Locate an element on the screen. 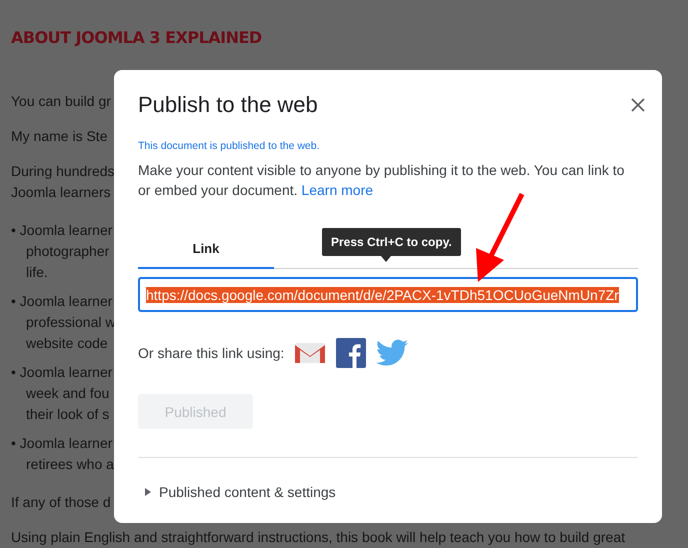 The height and width of the screenshot is (548, 688). paragraph: If any of those d is located at coordinates (61, 502).